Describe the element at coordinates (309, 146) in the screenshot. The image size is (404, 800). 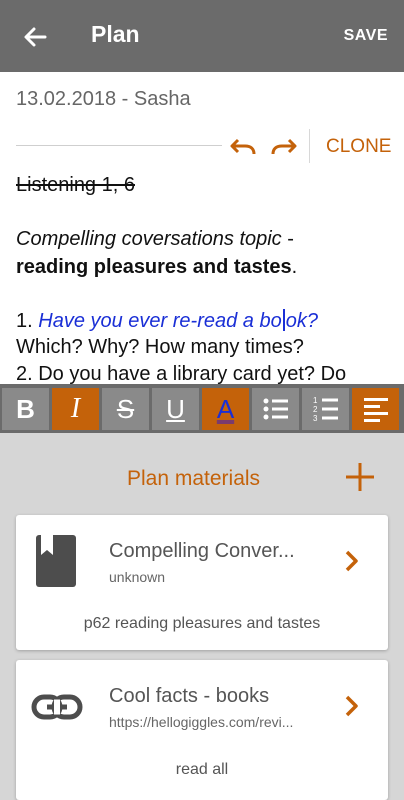
I see `vertical-separator` at that location.